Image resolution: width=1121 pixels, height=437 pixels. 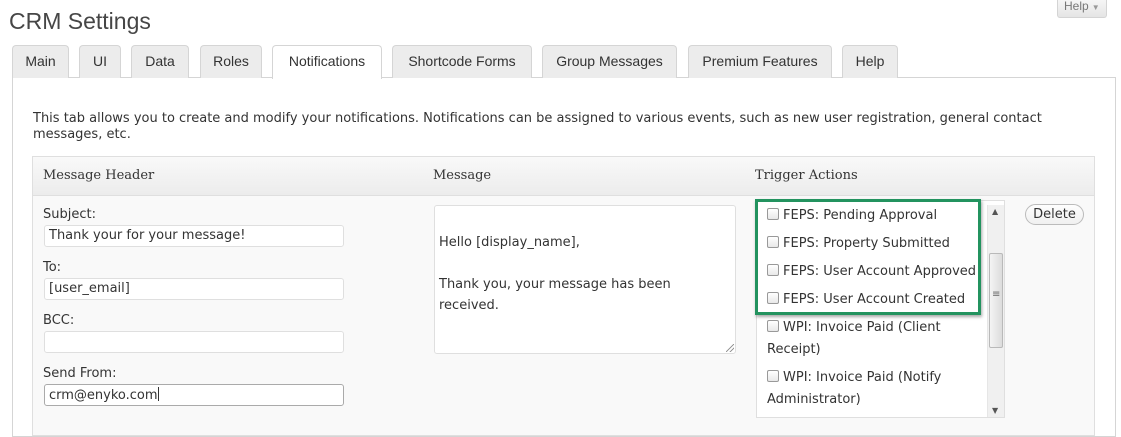 I want to click on send-from-label: Send From:, so click(x=80, y=373).